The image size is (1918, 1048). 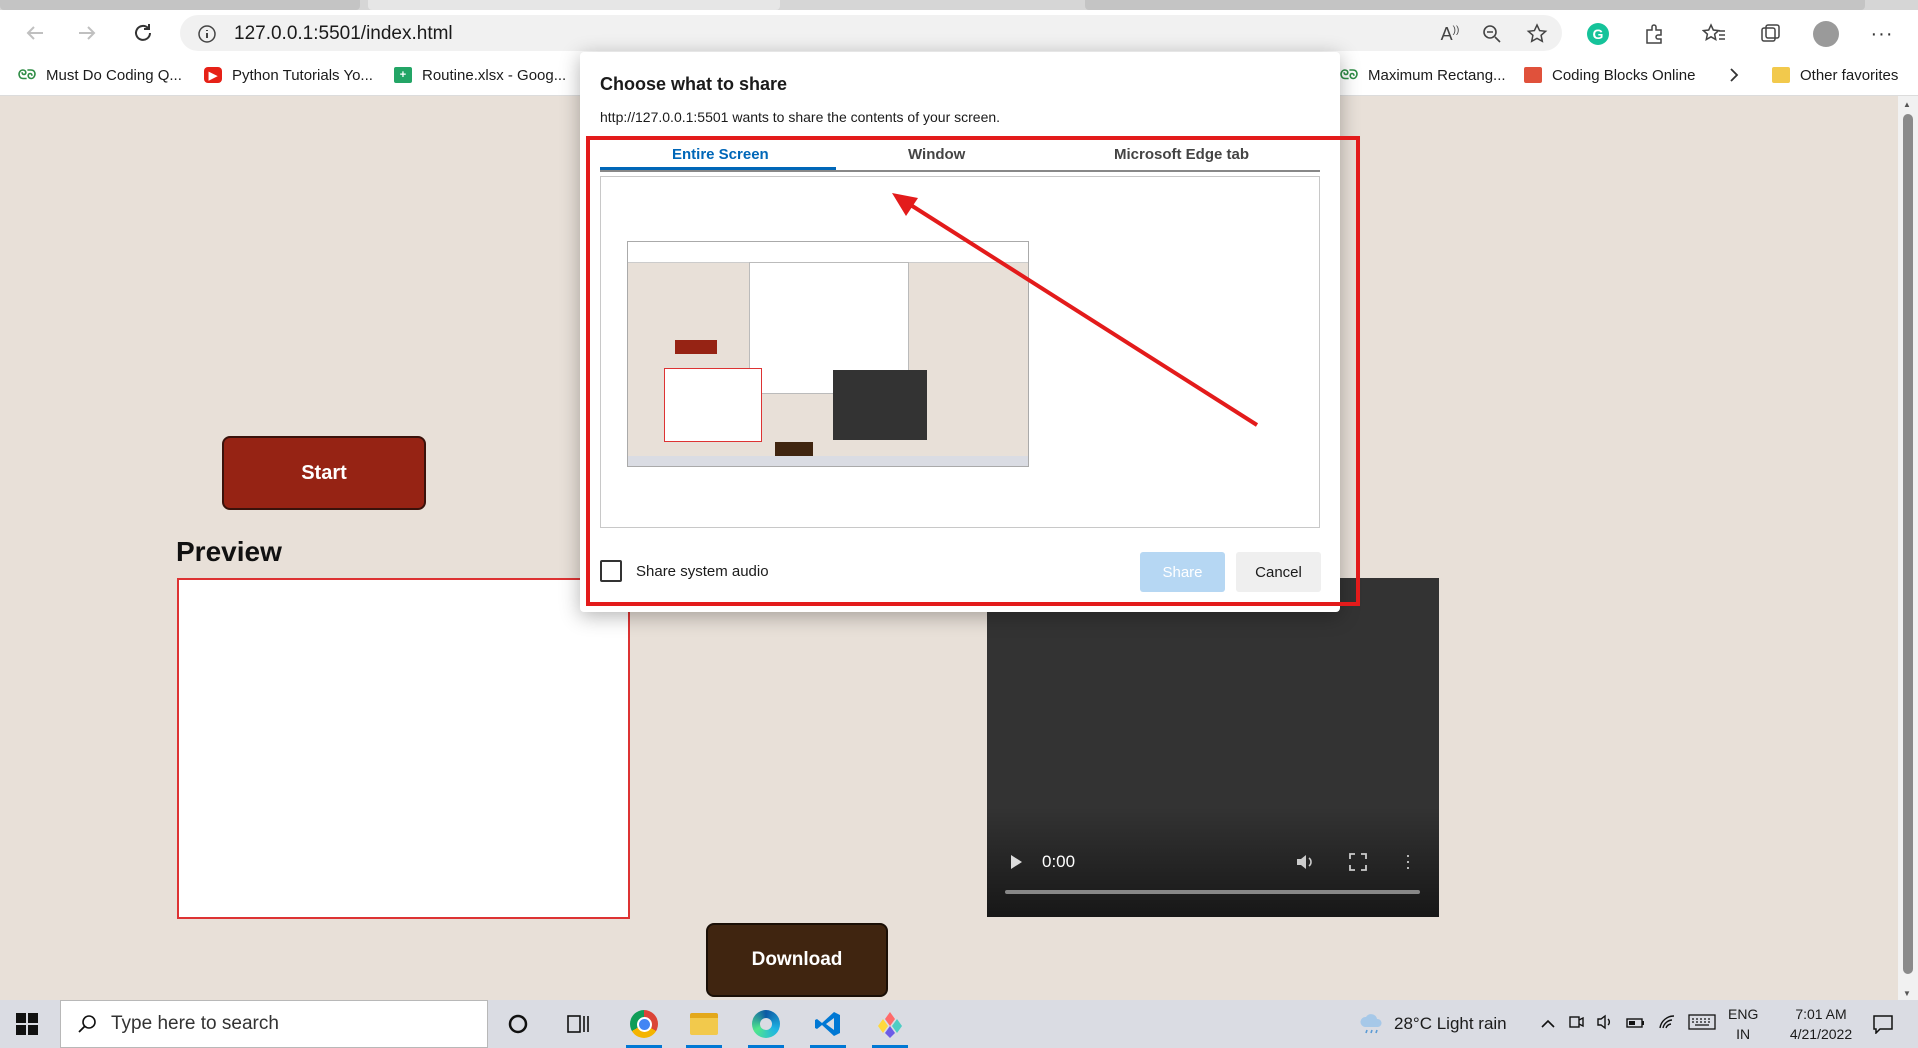 I want to click on search-placeholder: Type here to search, so click(x=195, y=1023).